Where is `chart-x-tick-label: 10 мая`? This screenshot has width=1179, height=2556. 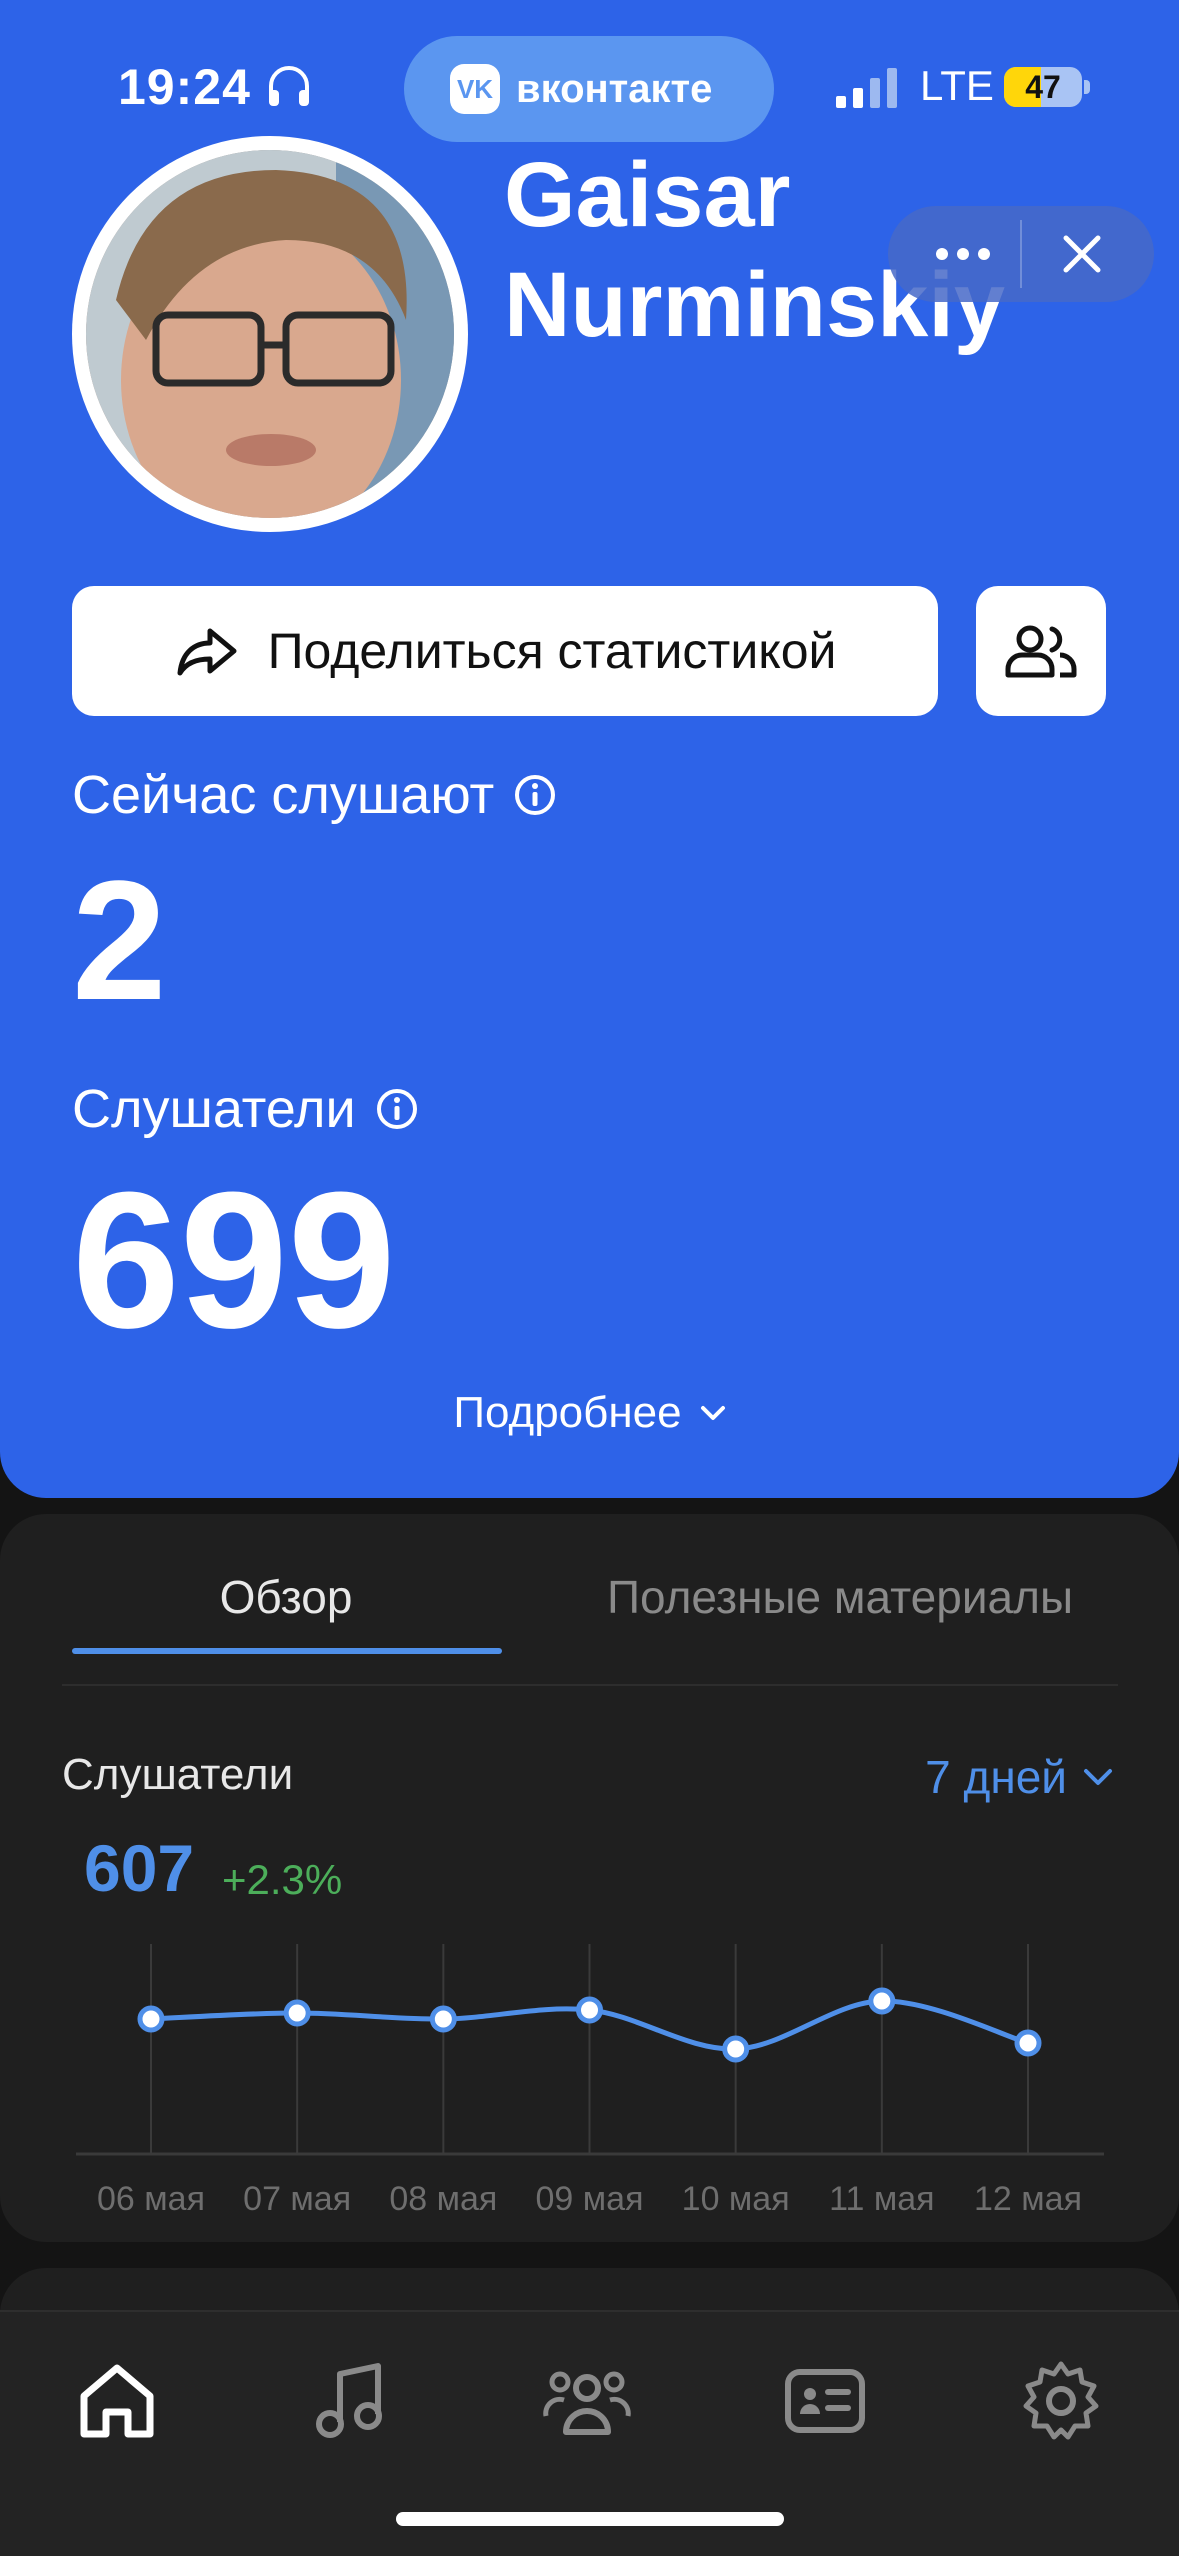
chart-x-tick-label: 10 мая is located at coordinates (736, 2199).